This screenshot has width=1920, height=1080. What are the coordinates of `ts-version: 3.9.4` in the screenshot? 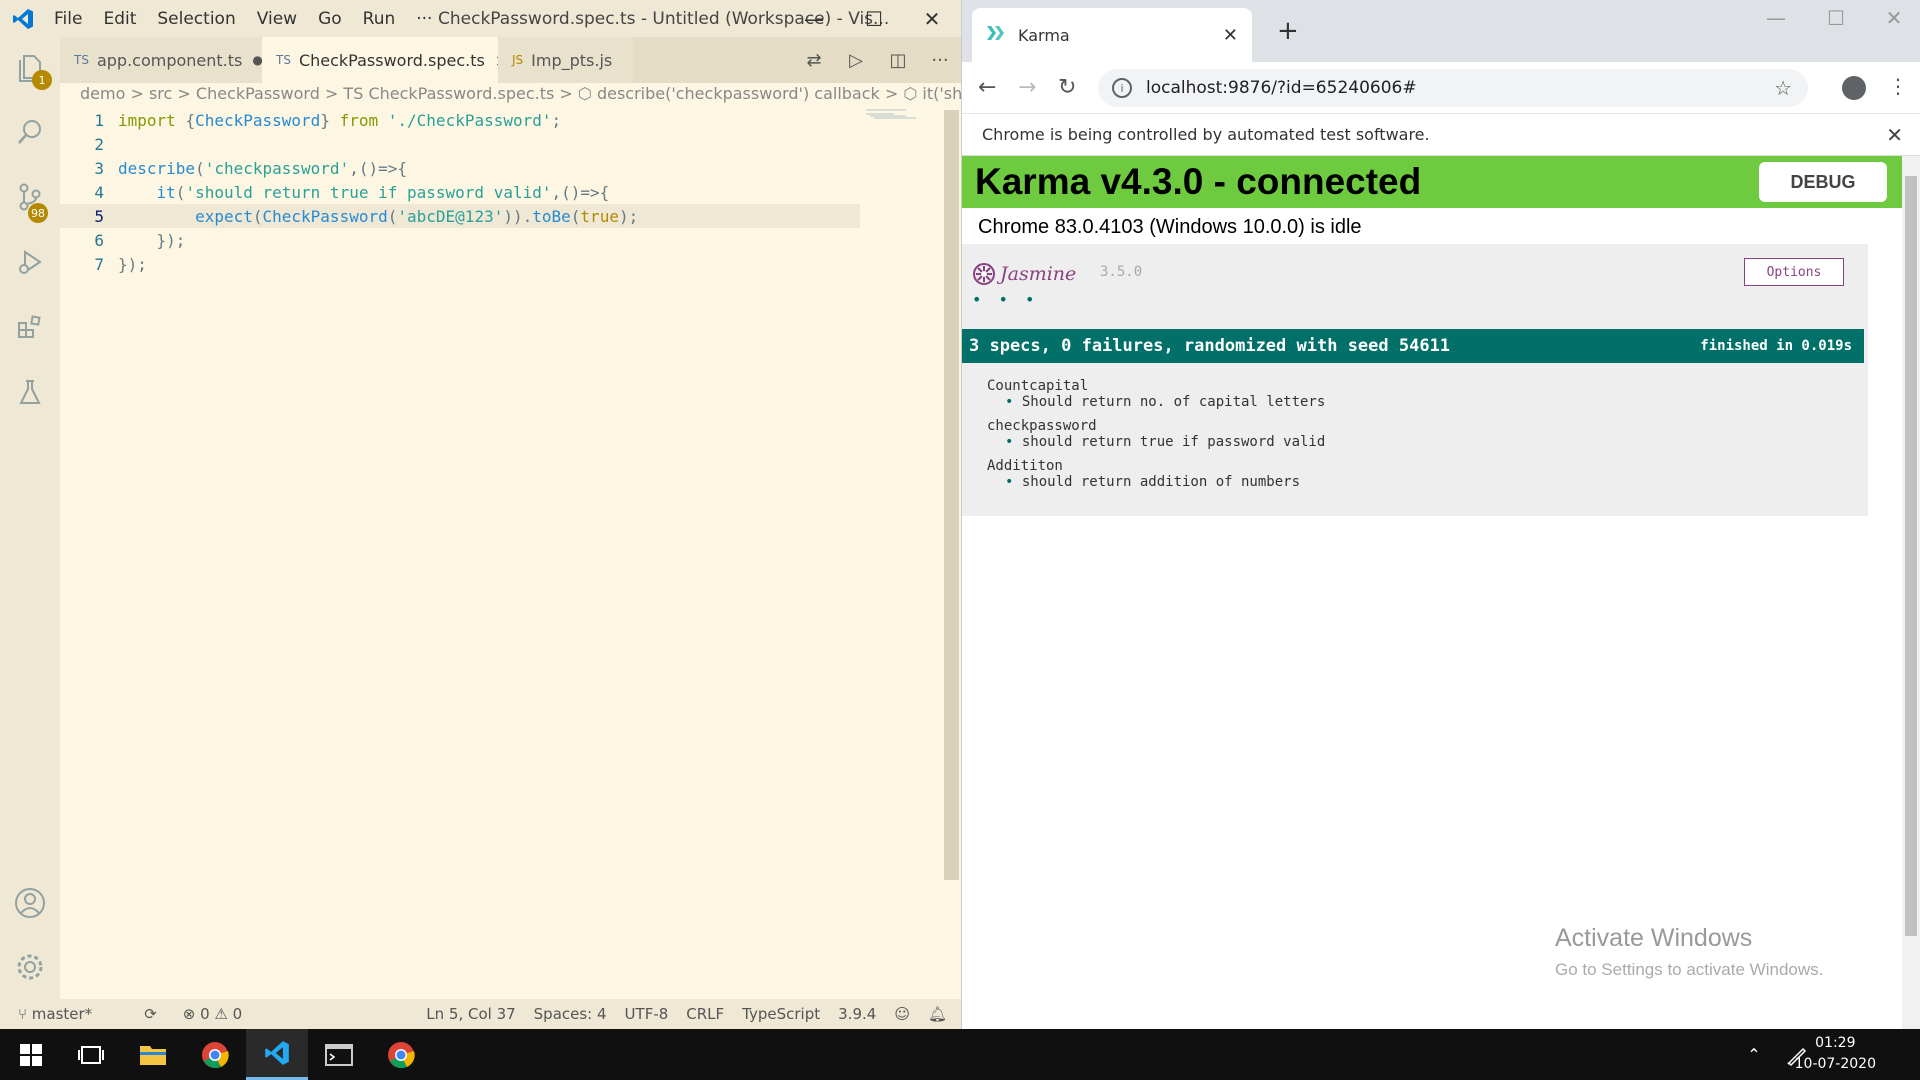 It's located at (857, 1014).